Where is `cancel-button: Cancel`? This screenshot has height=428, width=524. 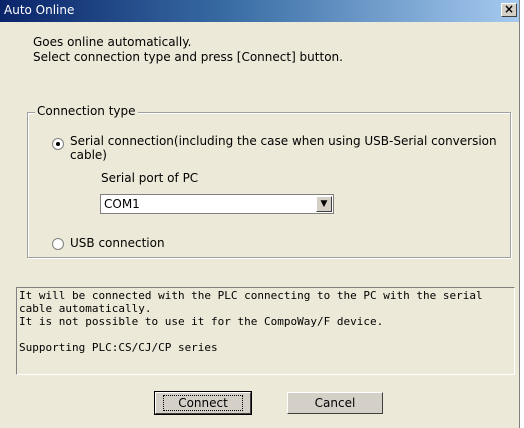
cancel-button: Cancel is located at coordinates (335, 403).